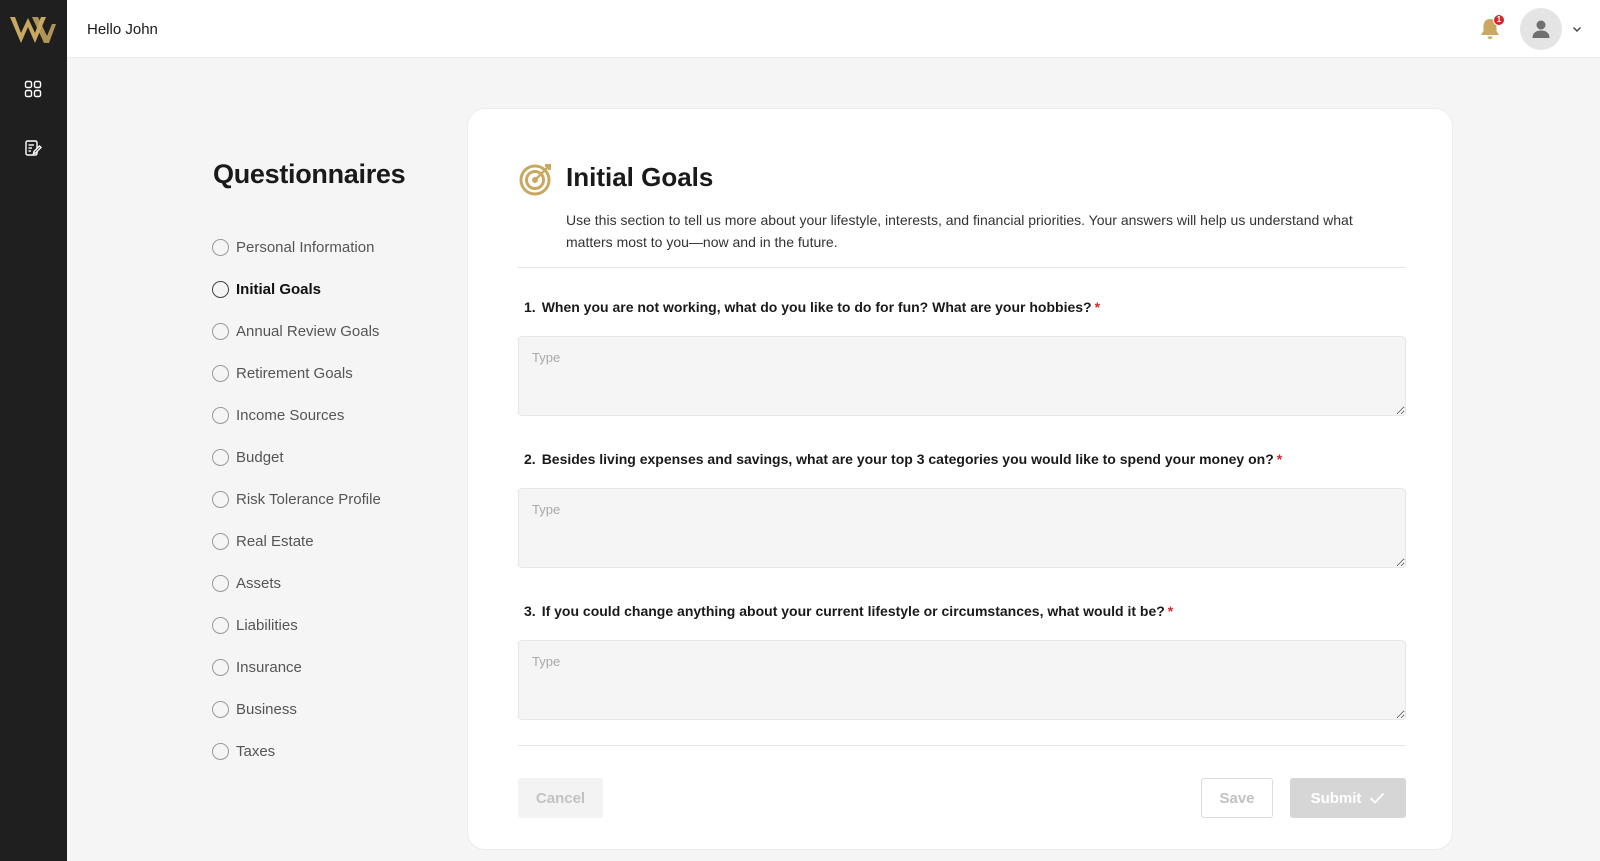 This screenshot has height=861, width=1600. Describe the element at coordinates (535, 180) in the screenshot. I see `target-goal-icon` at that location.